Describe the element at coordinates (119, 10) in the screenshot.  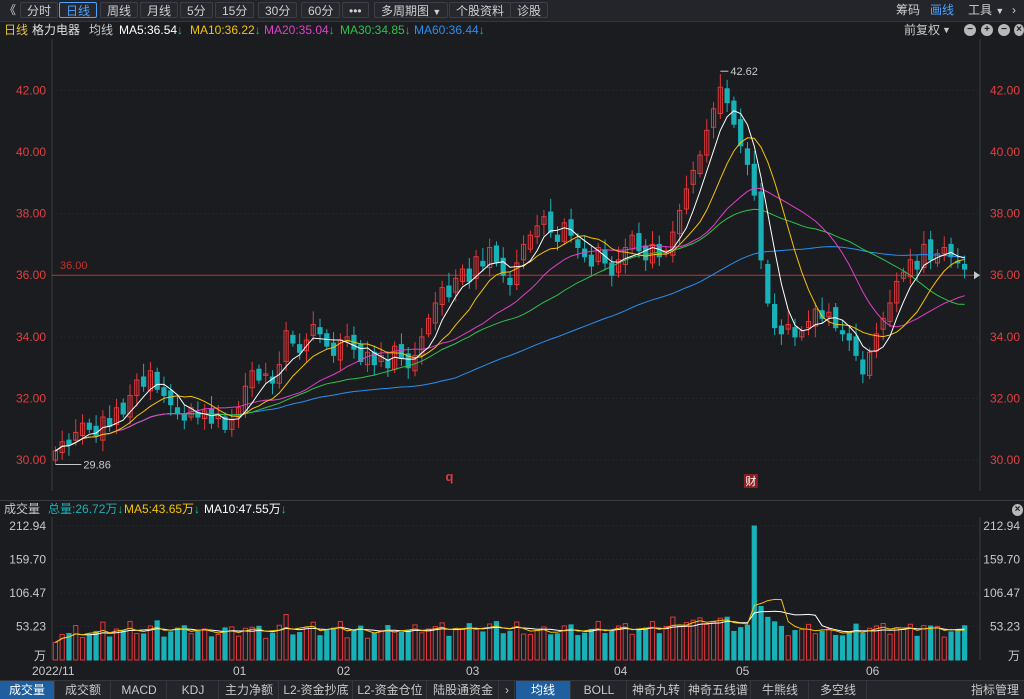
I see `tab-weekly: 周线` at that location.